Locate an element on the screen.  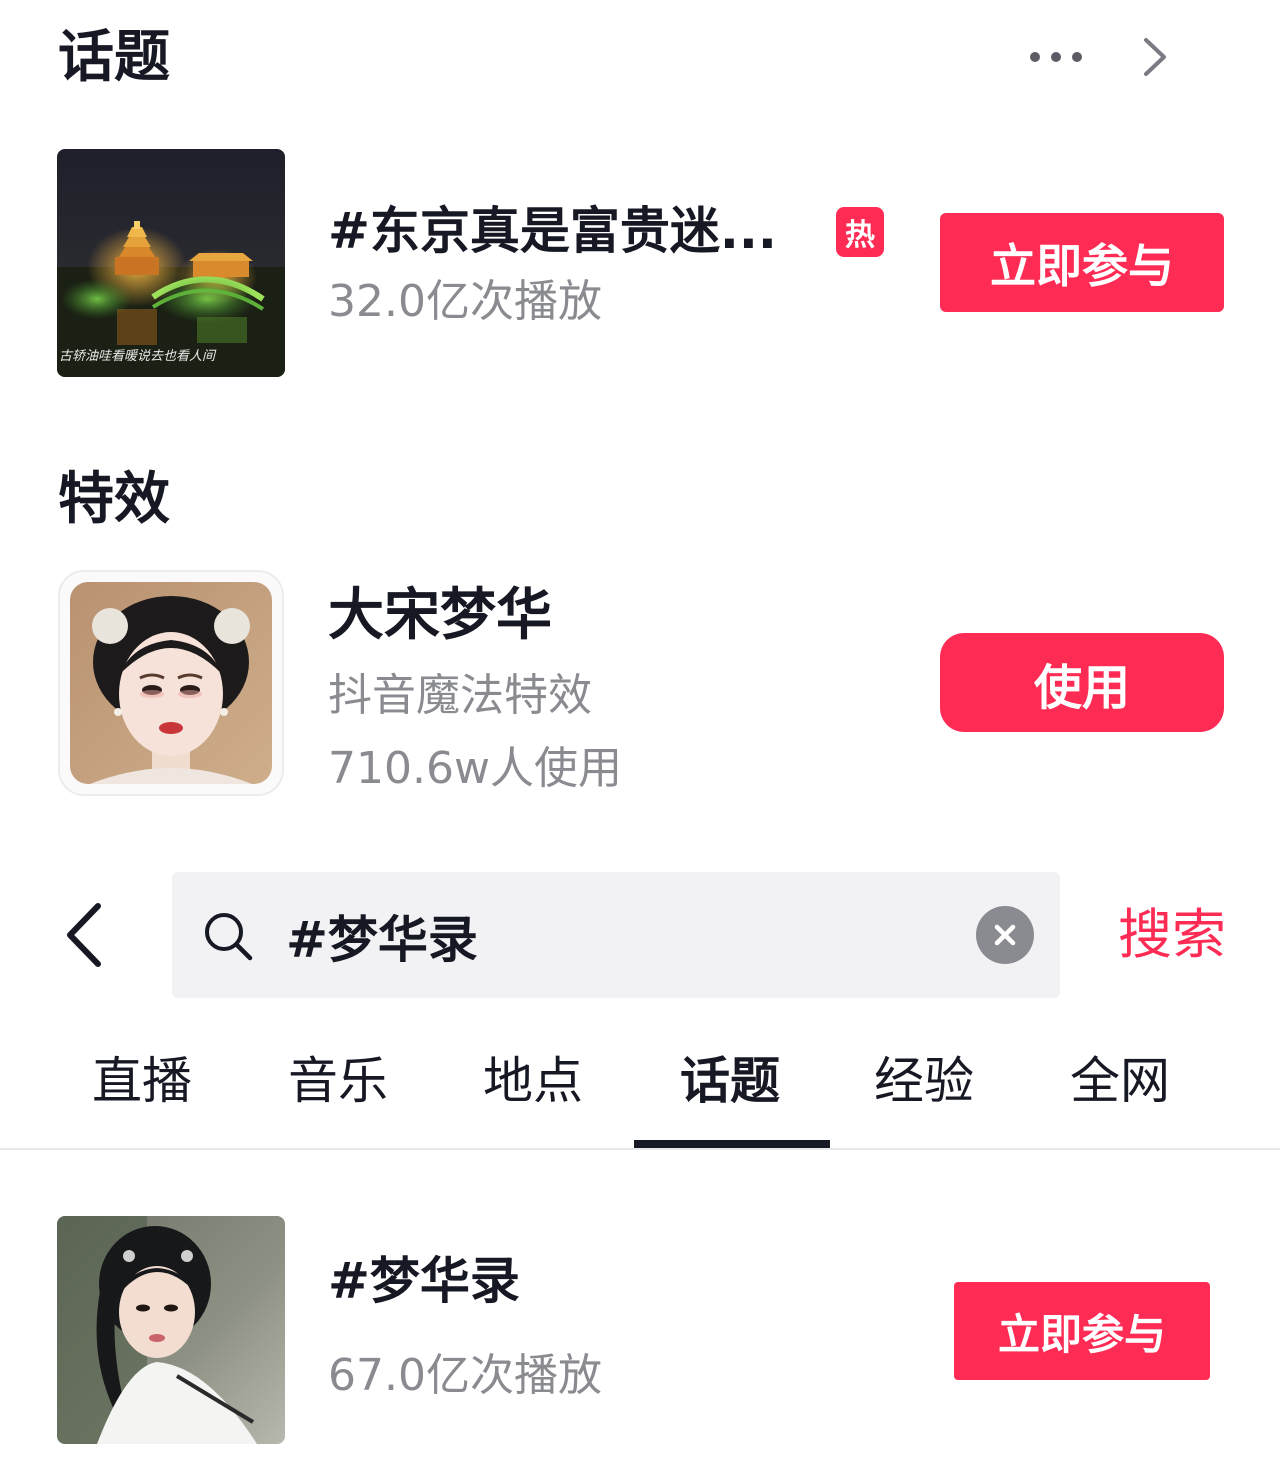
join-result-topic-button: 立即参与 is located at coordinates (1082, 1331).